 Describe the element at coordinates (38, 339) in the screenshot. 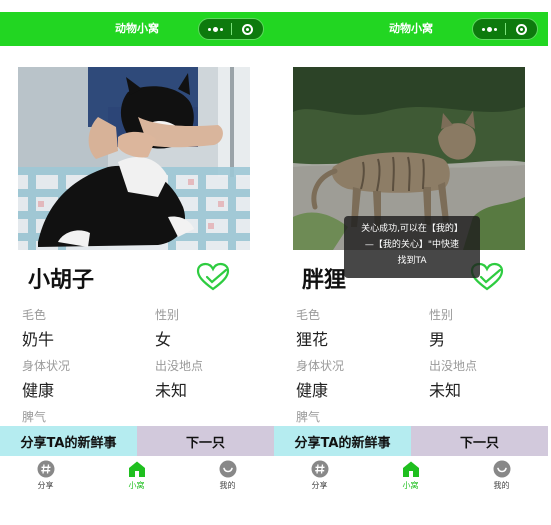

I see `fur-color-value: 奶牛` at that location.